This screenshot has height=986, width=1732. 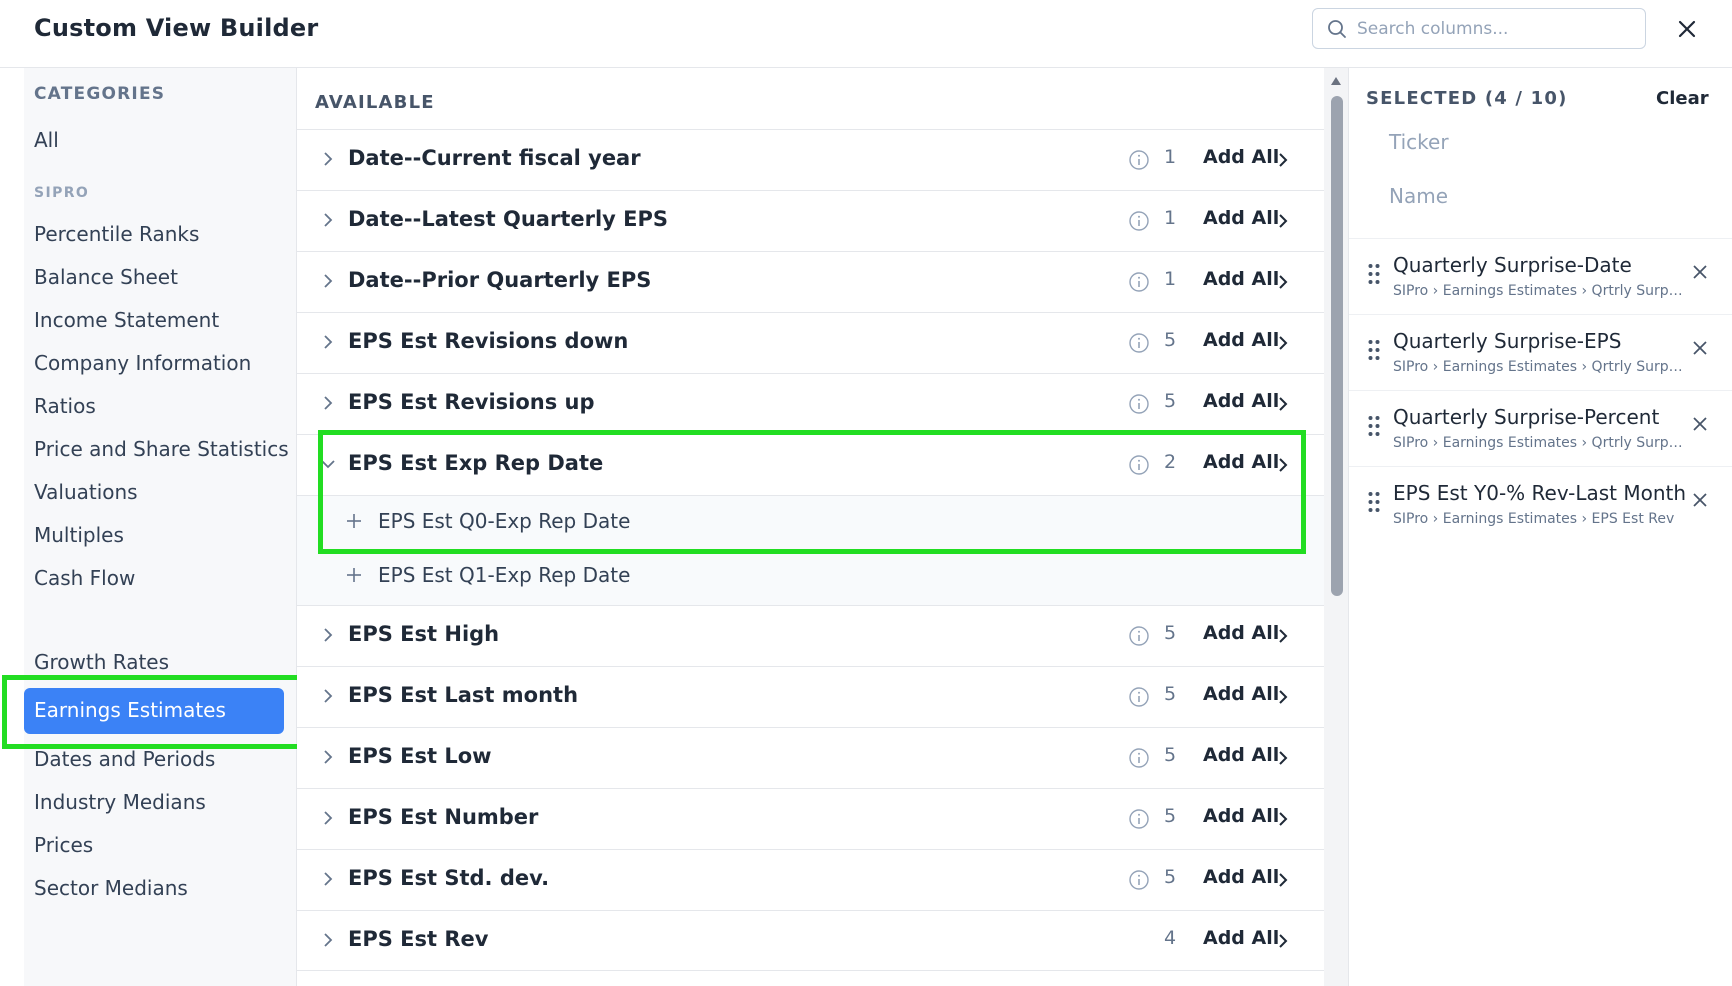 I want to click on plus-icon, so click(x=354, y=575).